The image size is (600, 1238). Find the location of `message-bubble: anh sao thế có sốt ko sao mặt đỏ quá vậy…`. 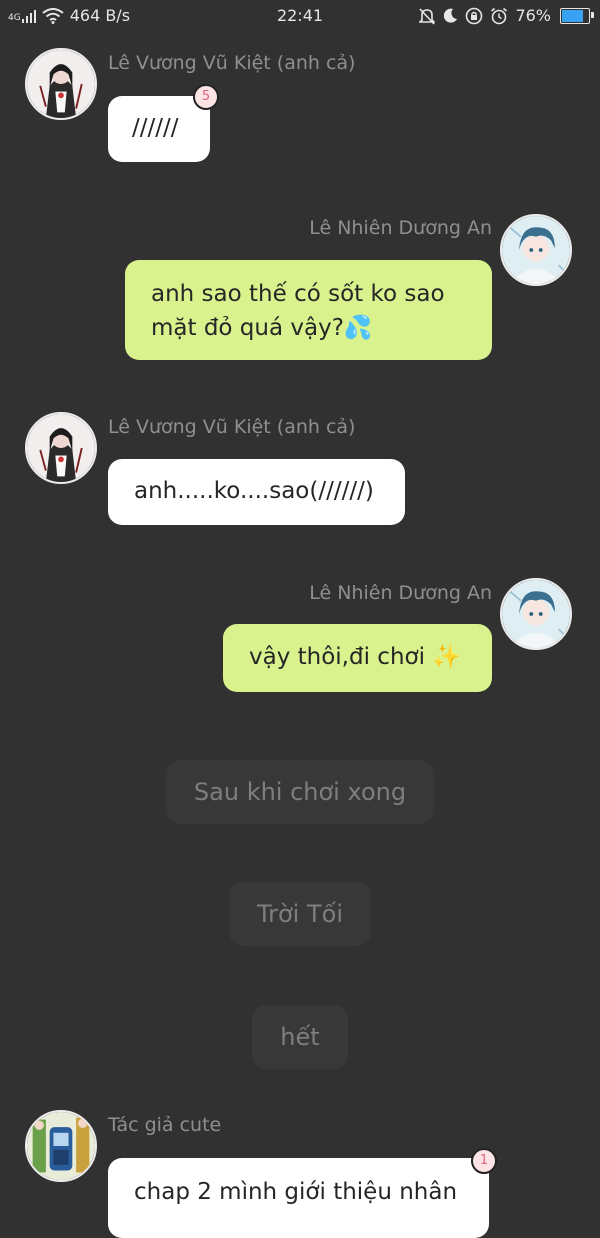

message-bubble: anh sao thế có sốt ko sao mặt đỏ quá vậy… is located at coordinates (308, 310).